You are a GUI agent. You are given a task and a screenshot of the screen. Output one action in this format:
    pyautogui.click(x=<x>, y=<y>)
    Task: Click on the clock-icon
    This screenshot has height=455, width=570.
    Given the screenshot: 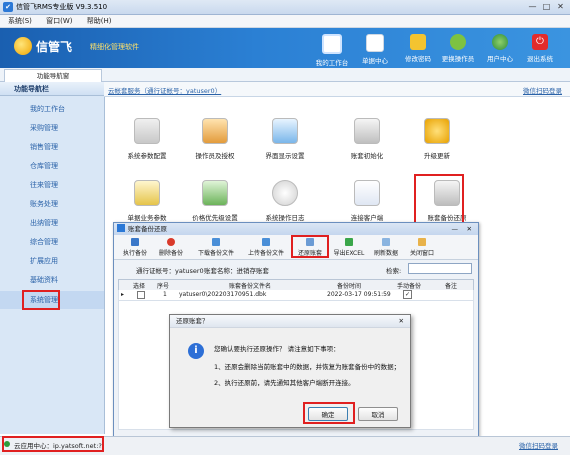 What is the action you would take?
    pyautogui.click(x=285, y=193)
    